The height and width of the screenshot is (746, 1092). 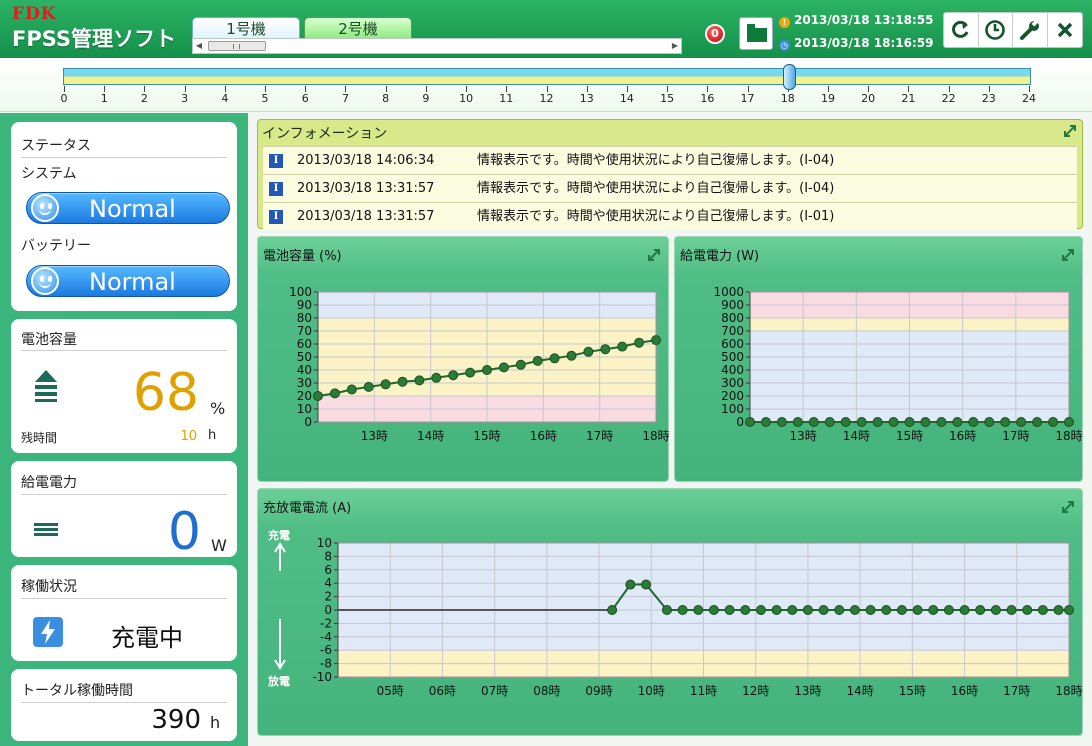 What do you see at coordinates (1065, 30) in the screenshot?
I see `close-button` at bounding box center [1065, 30].